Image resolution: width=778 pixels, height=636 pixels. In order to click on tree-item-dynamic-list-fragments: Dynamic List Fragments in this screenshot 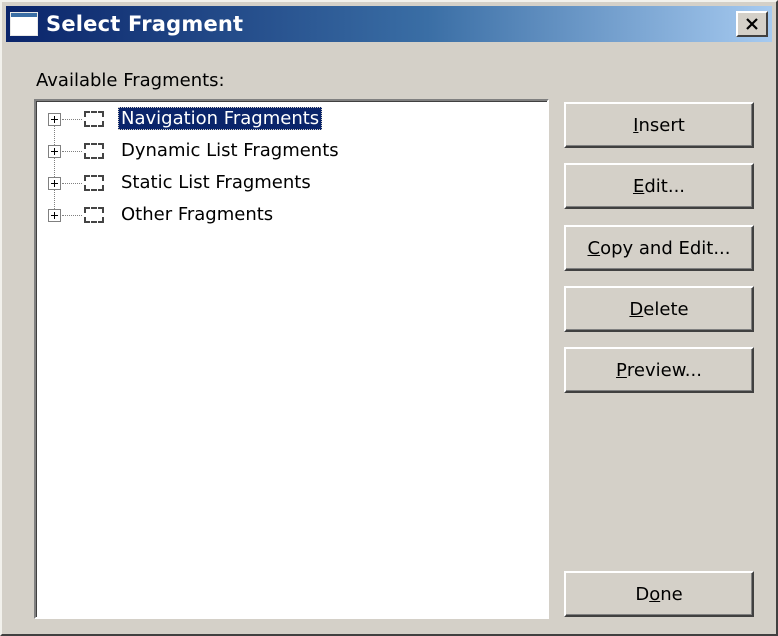, I will do `click(291, 151)`.